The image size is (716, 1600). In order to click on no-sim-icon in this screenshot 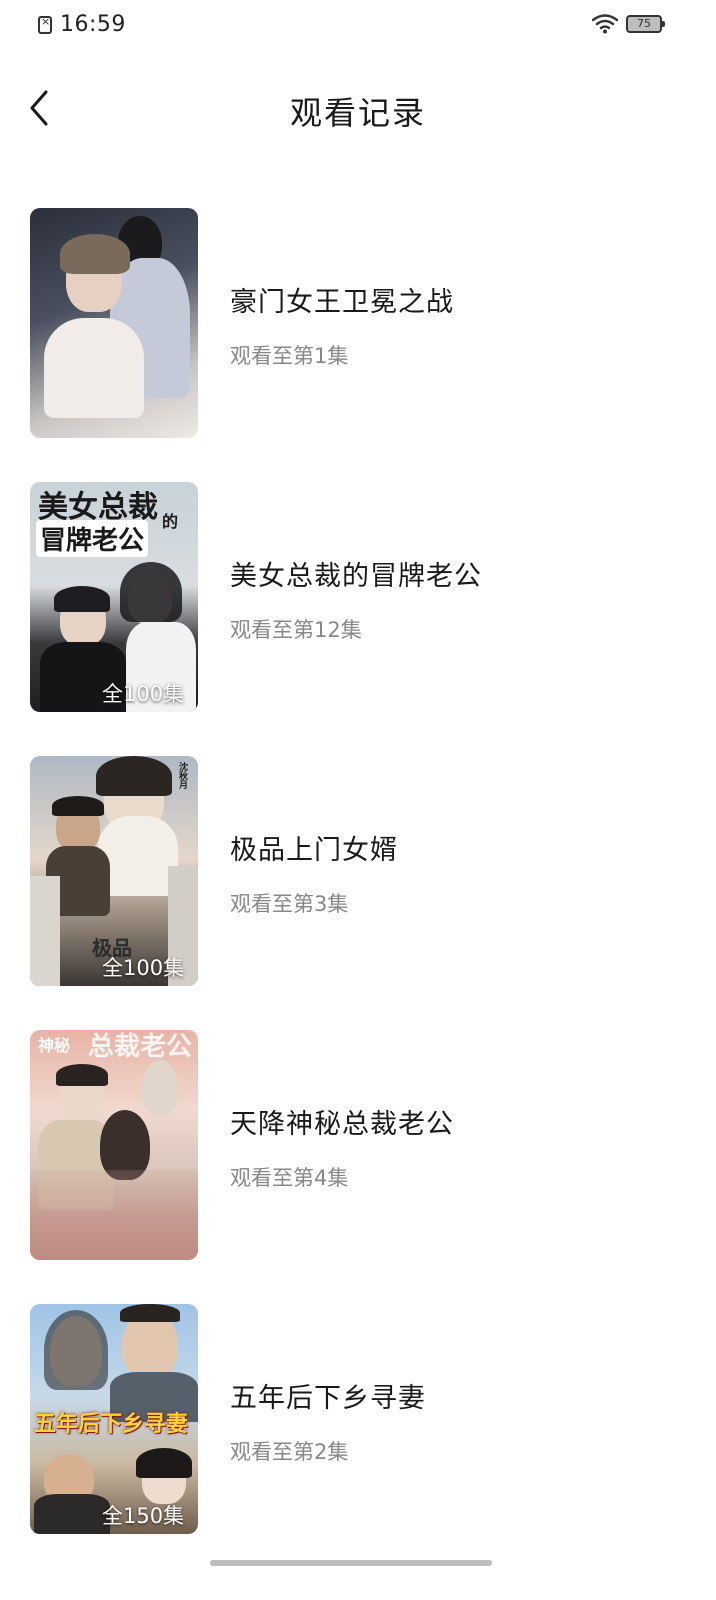, I will do `click(45, 24)`.